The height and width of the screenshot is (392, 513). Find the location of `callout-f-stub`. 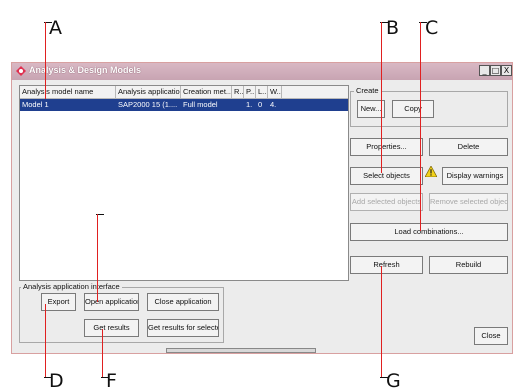

callout-f-stub is located at coordinates (105, 377).